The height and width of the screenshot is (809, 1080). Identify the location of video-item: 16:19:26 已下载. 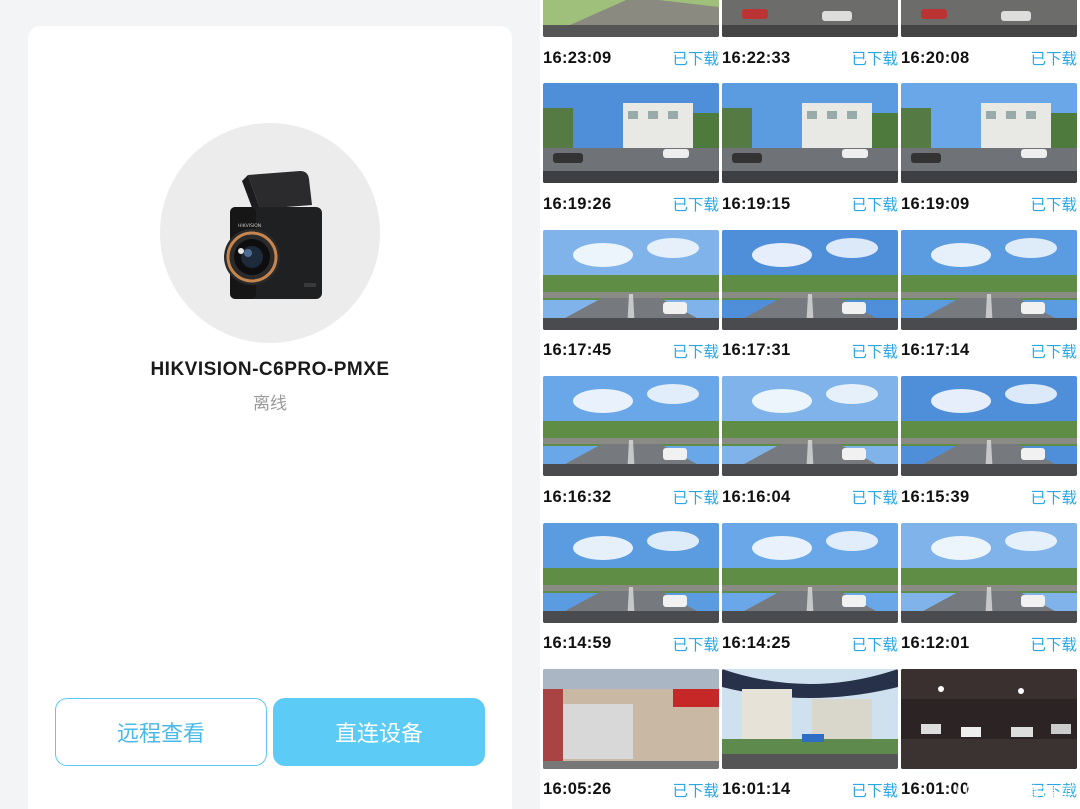
(631, 156).